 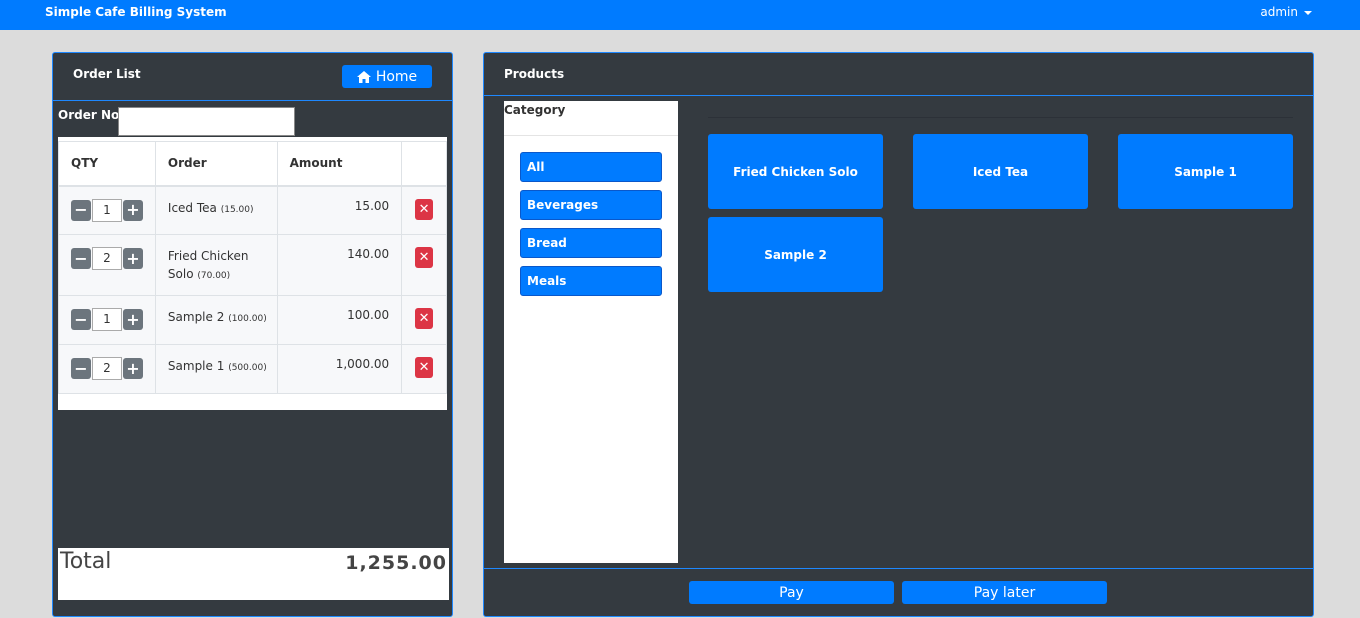 What do you see at coordinates (898, 568) in the screenshot?
I see `products-footer-divider` at bounding box center [898, 568].